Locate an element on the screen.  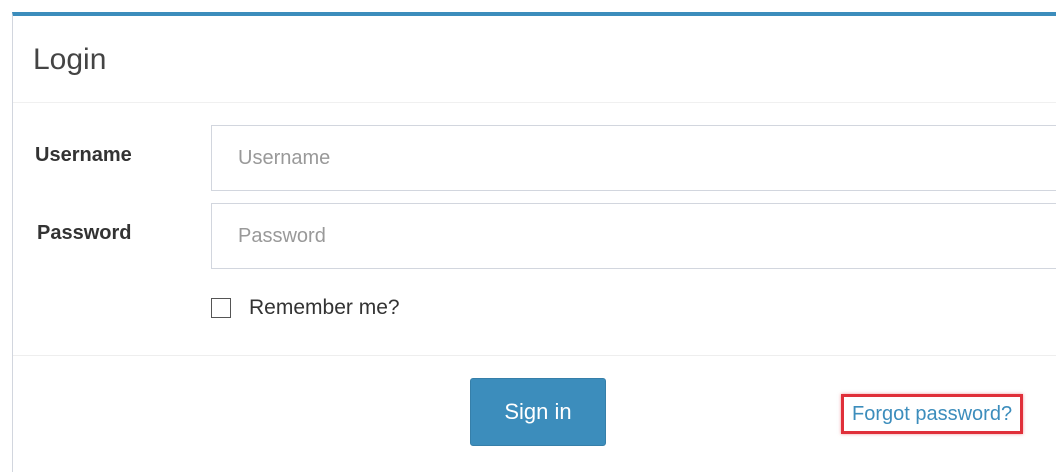
forgot-password-link: Forgot password? is located at coordinates (932, 414).